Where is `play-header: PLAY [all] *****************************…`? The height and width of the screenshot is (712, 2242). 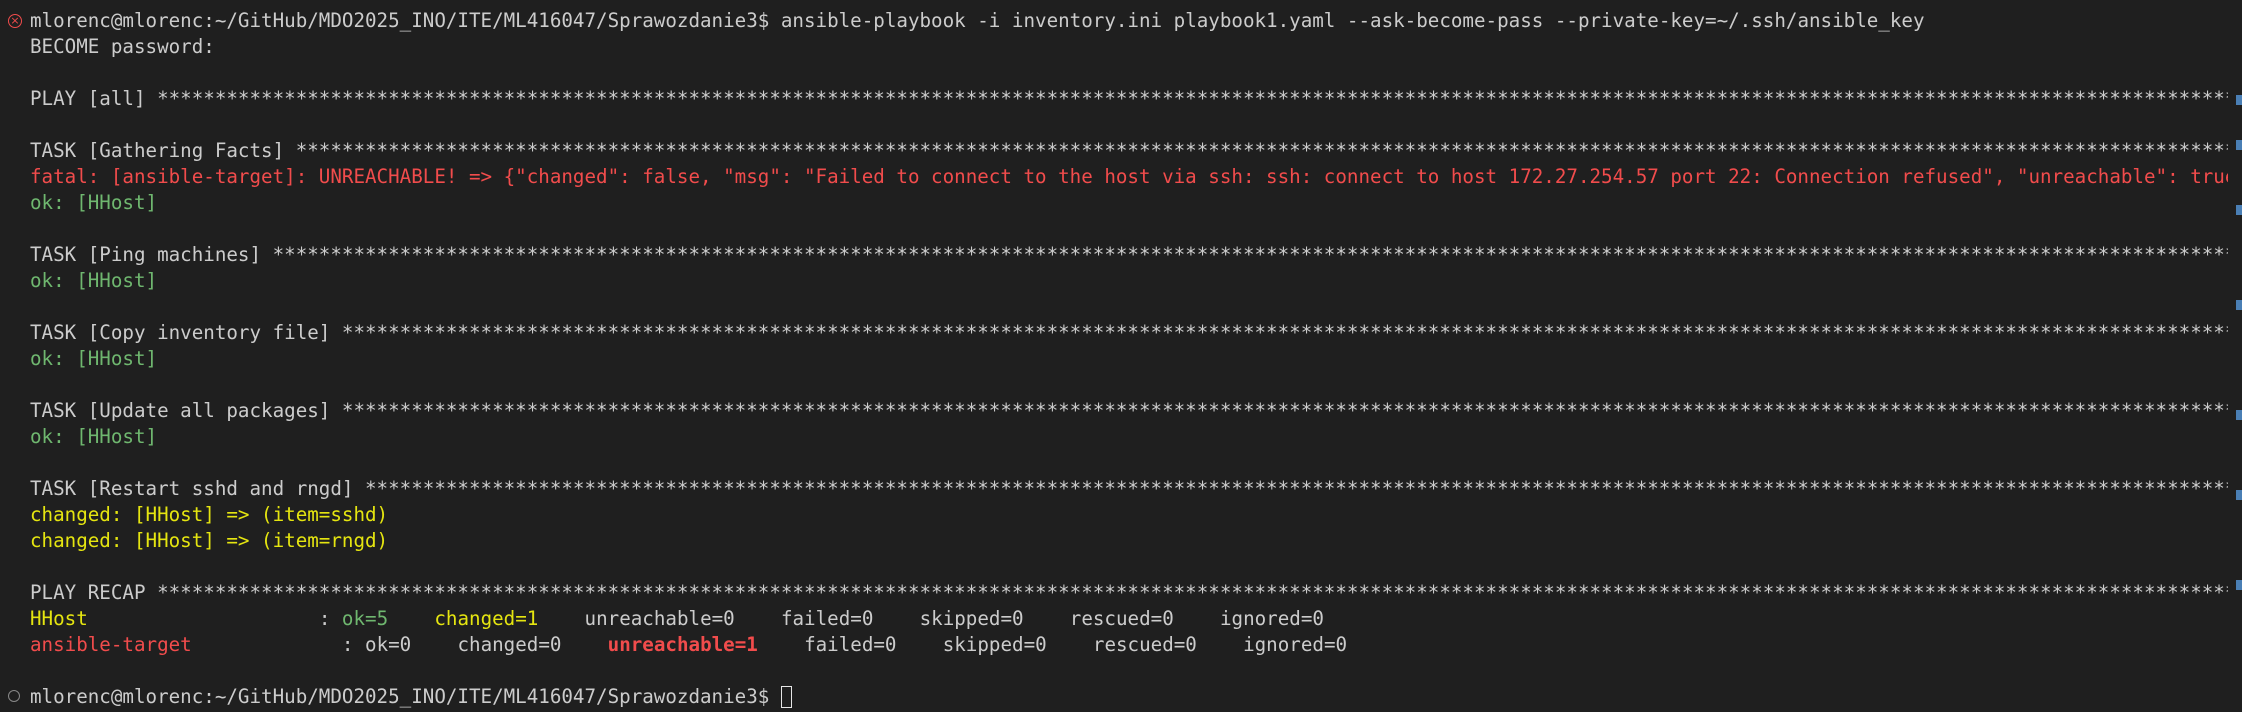 play-header: PLAY [all] *****************************… is located at coordinates (1129, 98).